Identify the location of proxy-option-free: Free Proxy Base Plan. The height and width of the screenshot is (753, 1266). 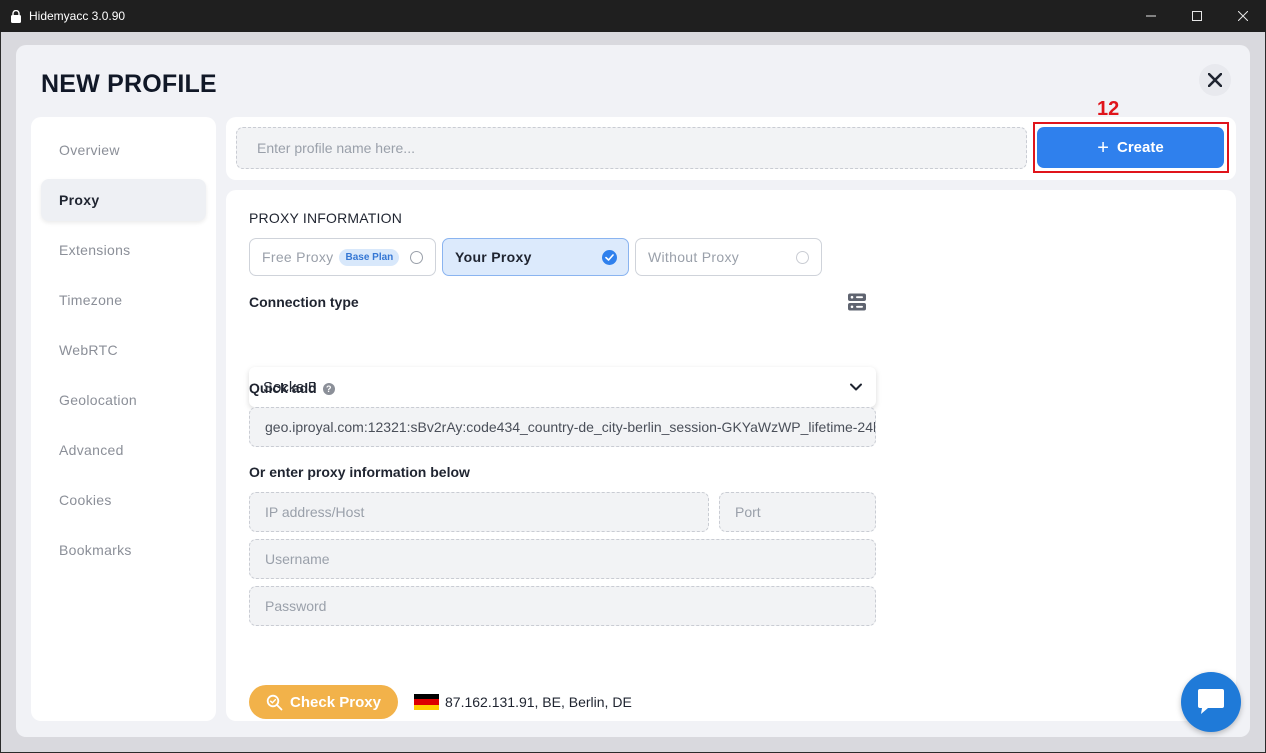
(342, 257).